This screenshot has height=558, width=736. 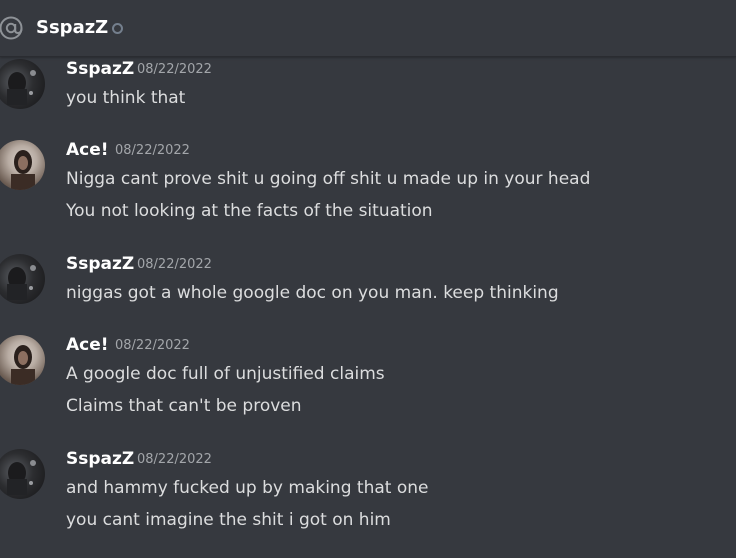 What do you see at coordinates (126, 98) in the screenshot?
I see `message-text: you think that` at bounding box center [126, 98].